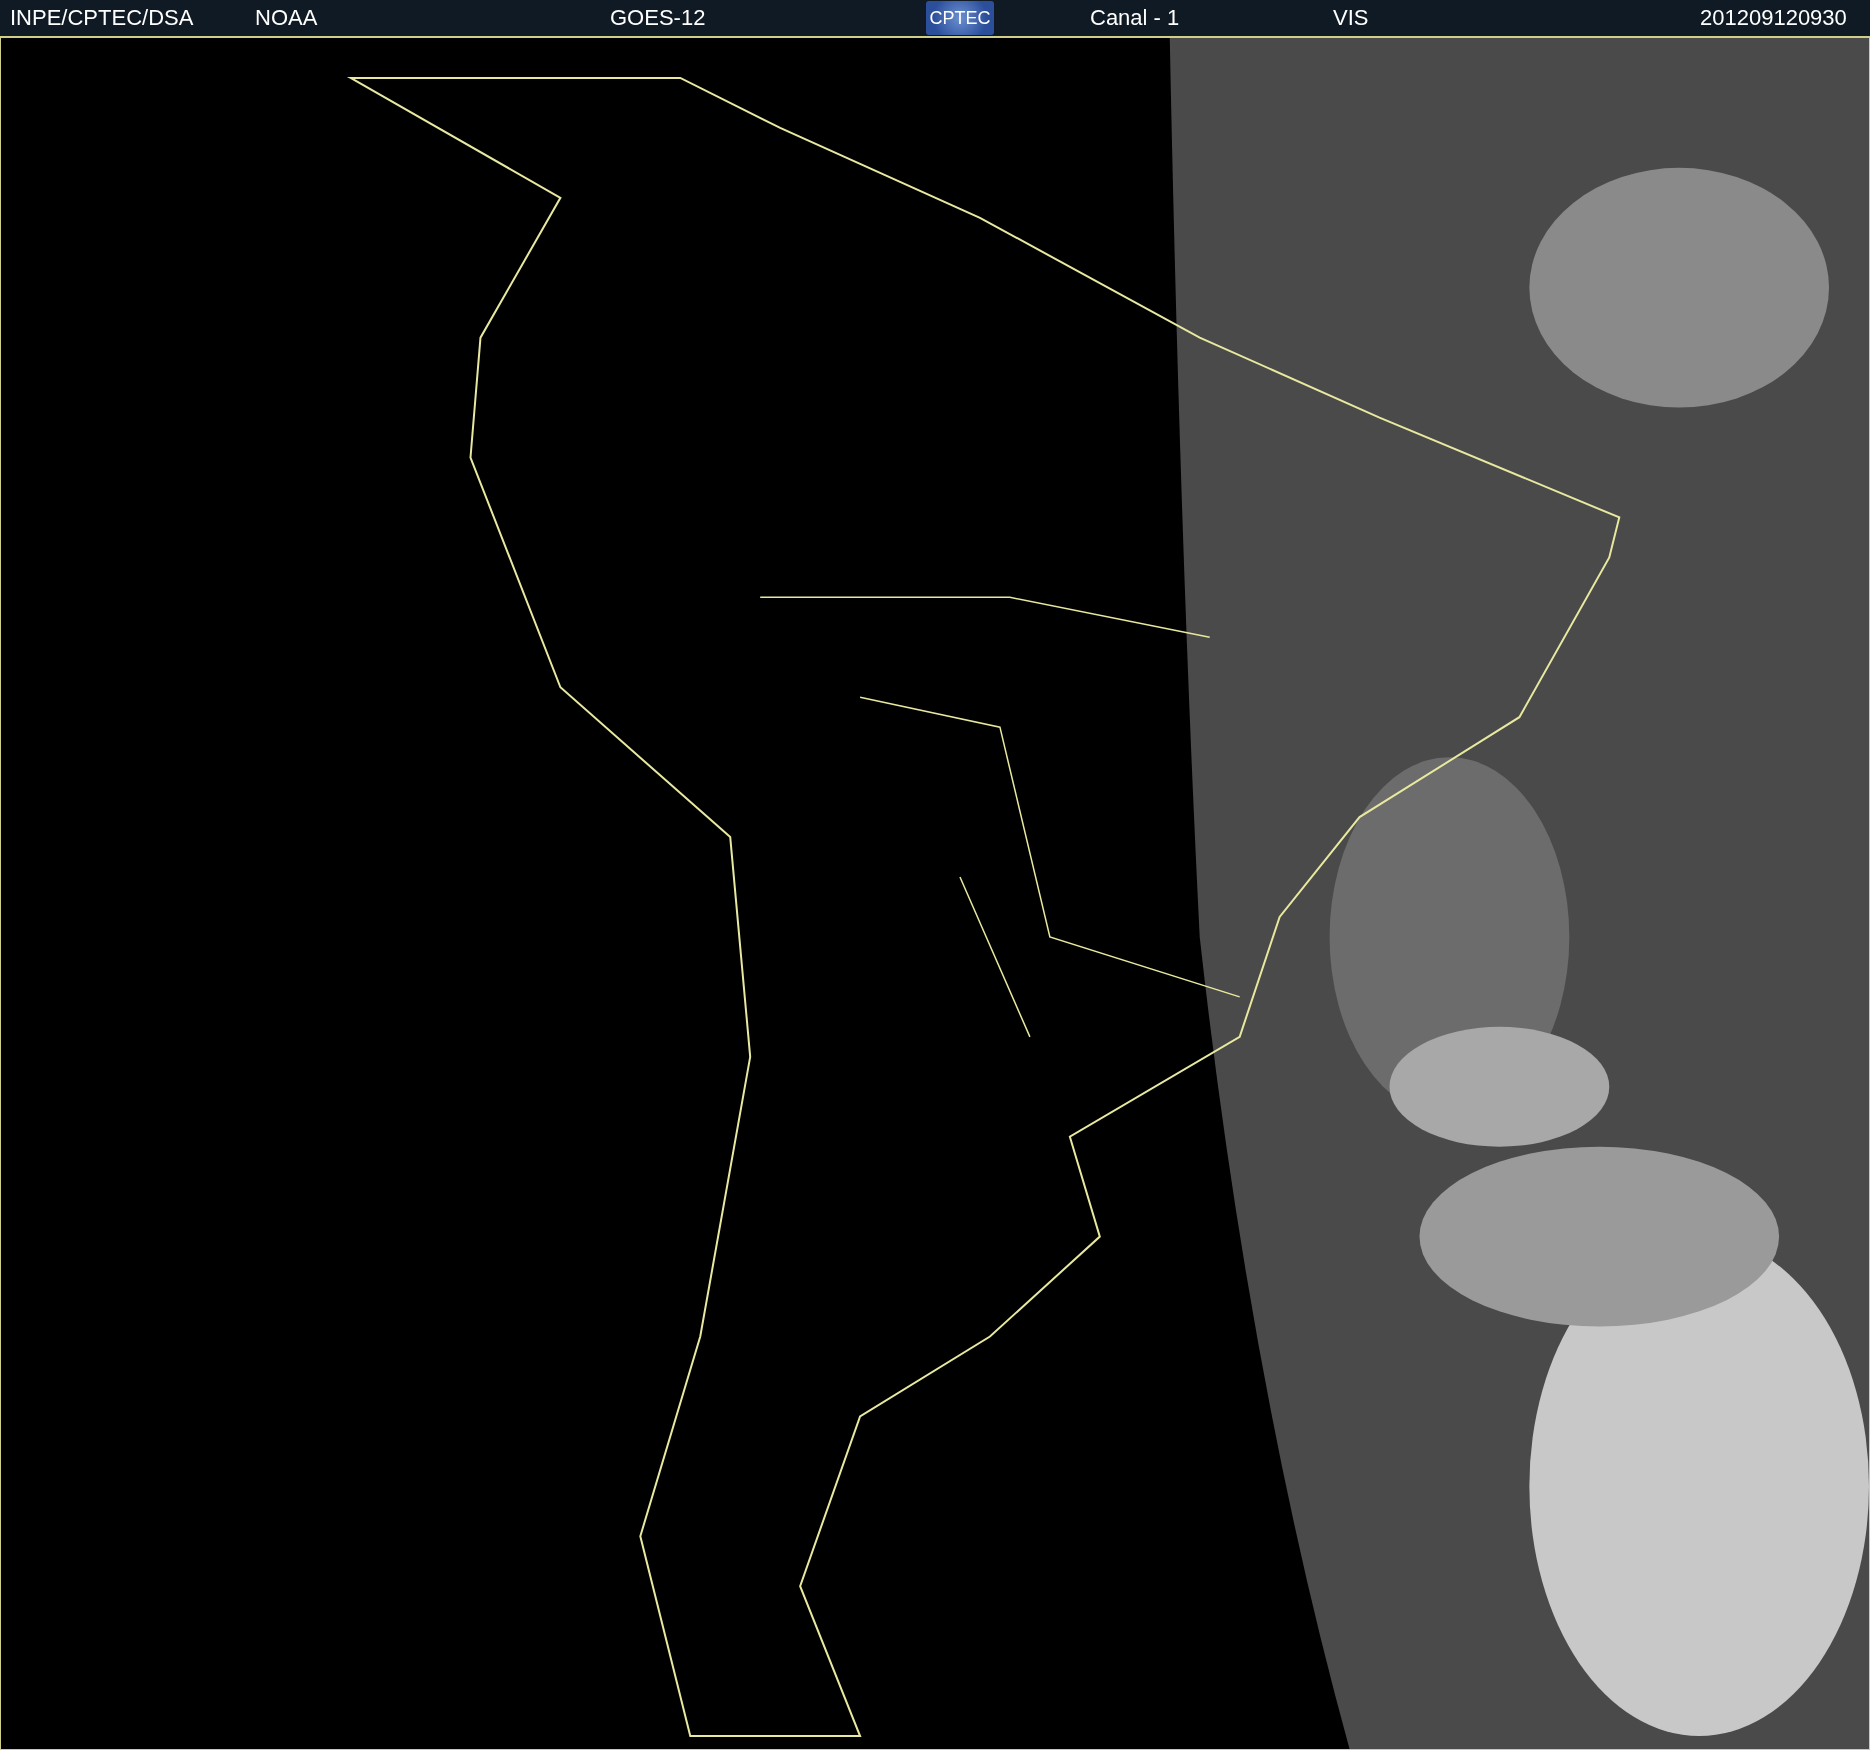 This screenshot has width=1870, height=1750. I want to click on channel-label: Canal - 1, so click(1135, 18).